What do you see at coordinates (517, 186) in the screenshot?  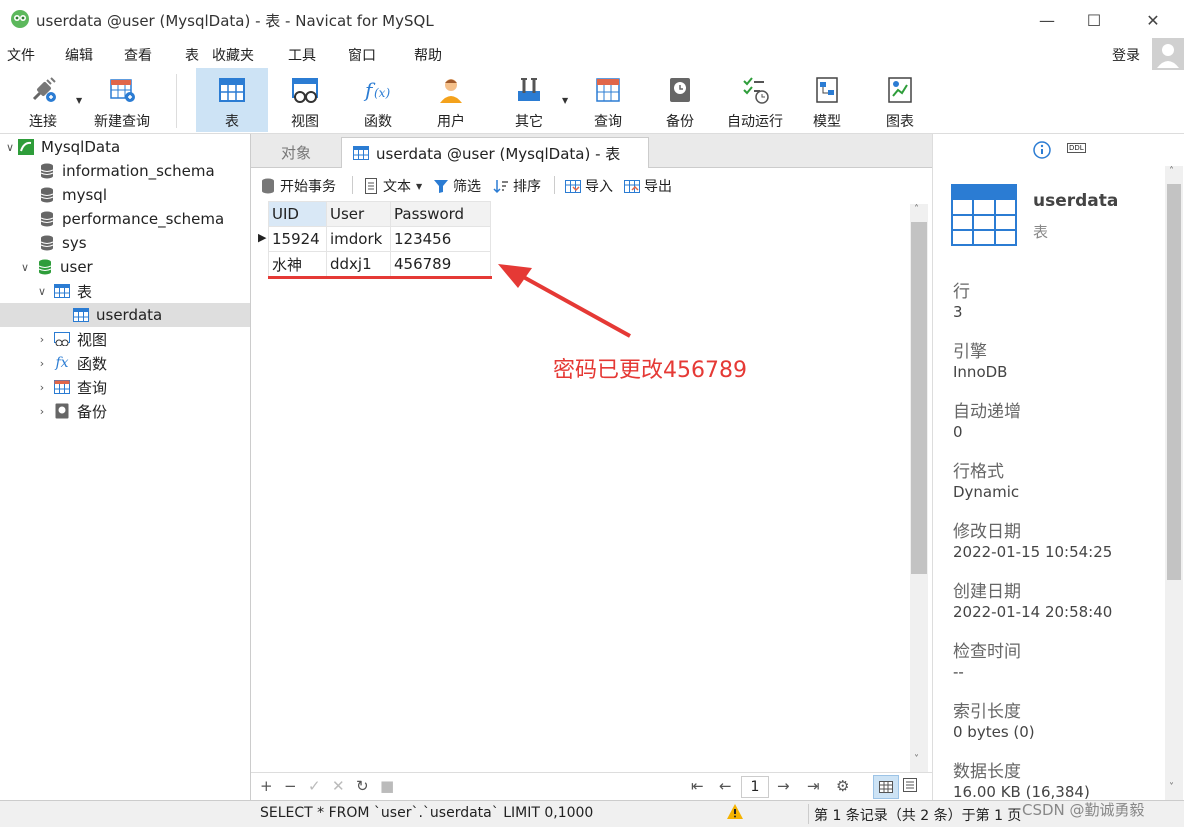 I see `sort-button: 排序` at bounding box center [517, 186].